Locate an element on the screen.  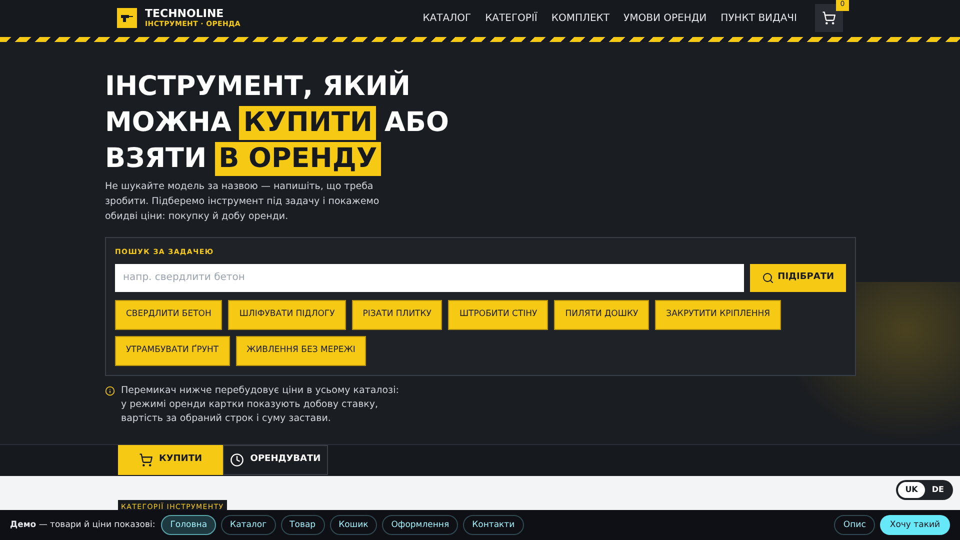
task-chip: ЗАКРУТИТИ КРІПЛЕННЯ is located at coordinates (718, 315).